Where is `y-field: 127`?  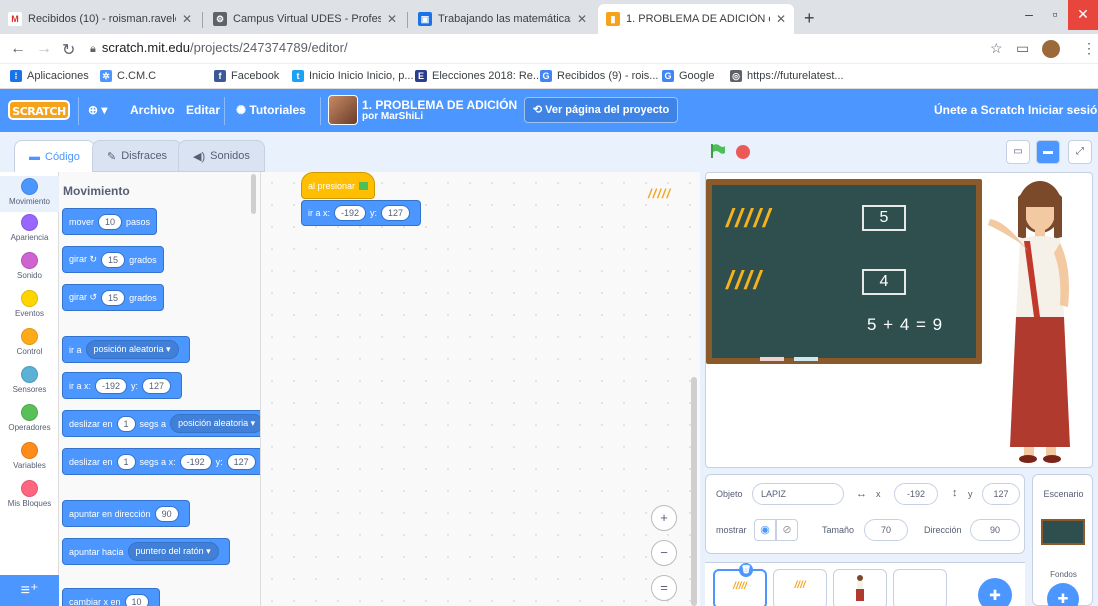
y-field: 127 is located at coordinates (1001, 494).